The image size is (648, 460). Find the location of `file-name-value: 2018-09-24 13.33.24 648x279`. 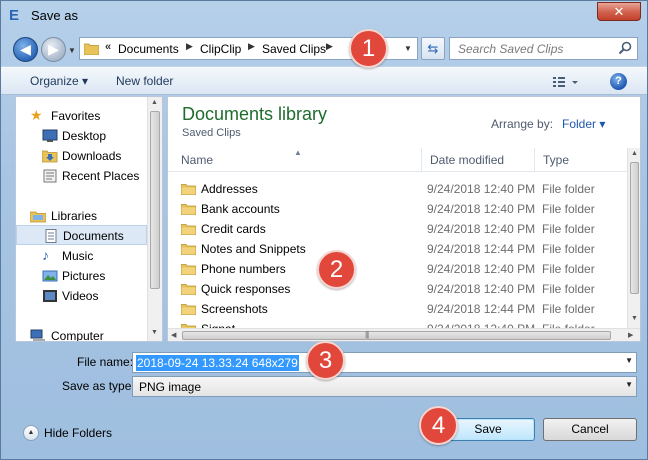

file-name-value: 2018-09-24 13.33.24 648x279 is located at coordinates (217, 363).